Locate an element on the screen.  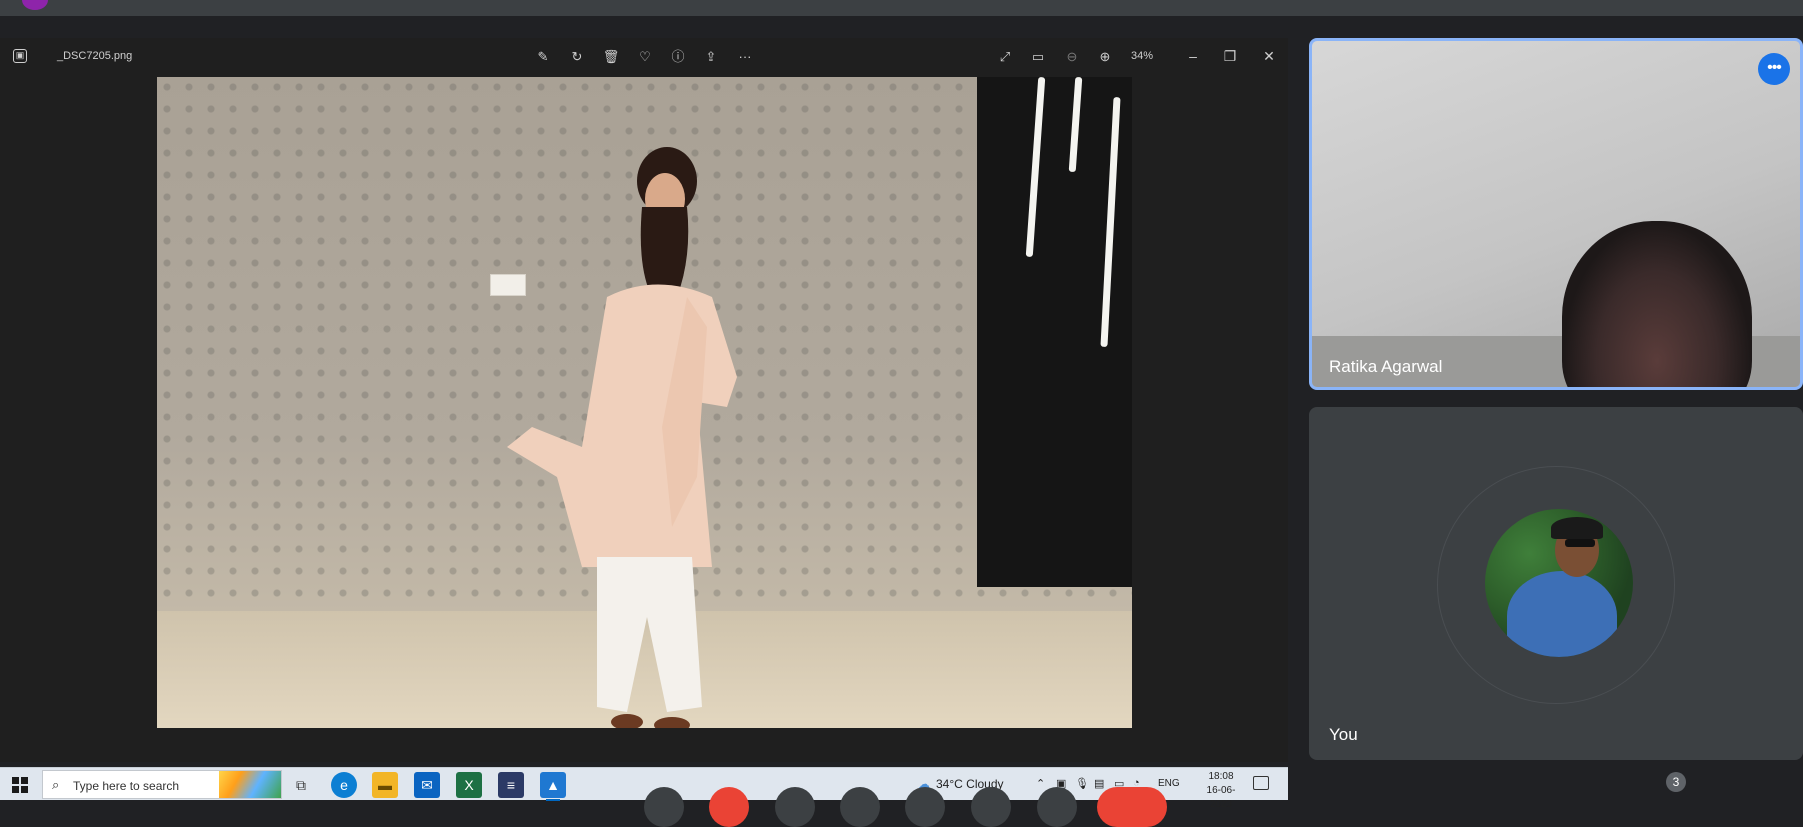
delete-icon: 🗑 is located at coordinates (611, 57).